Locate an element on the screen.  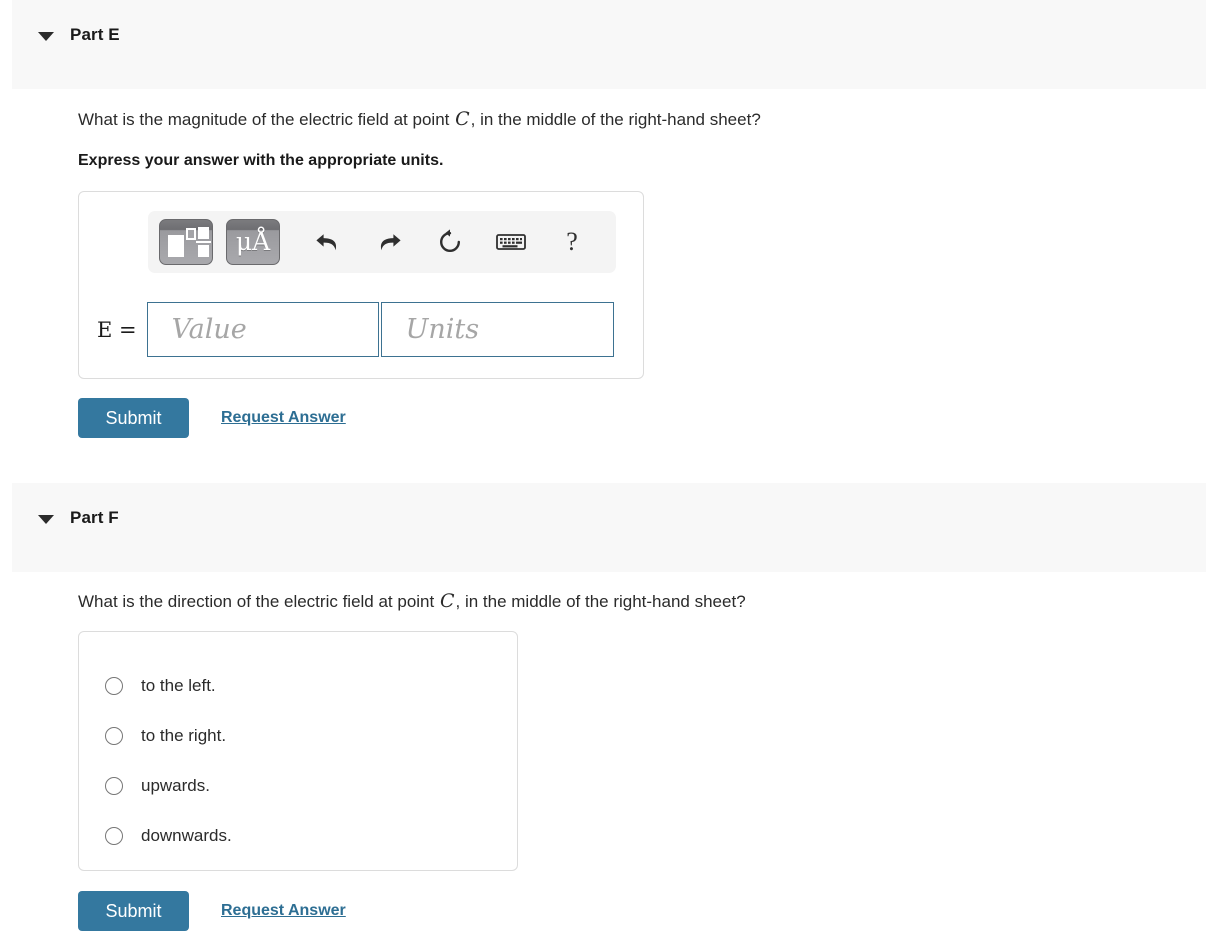
redo-icon is located at coordinates (389, 242).